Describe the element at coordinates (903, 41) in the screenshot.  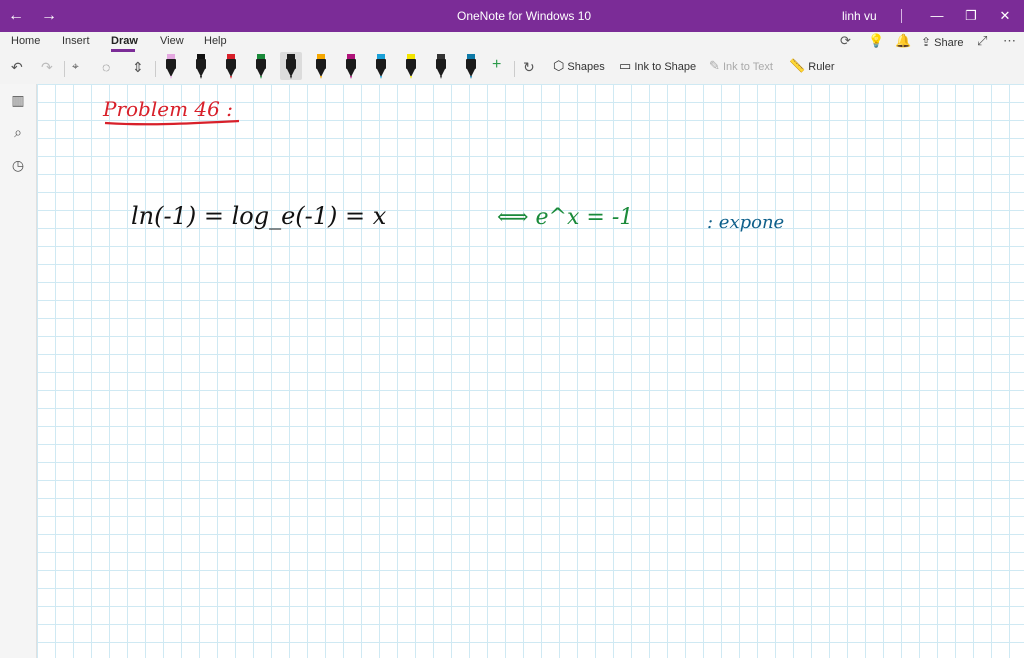
I see `bell-icon: 🔔` at that location.